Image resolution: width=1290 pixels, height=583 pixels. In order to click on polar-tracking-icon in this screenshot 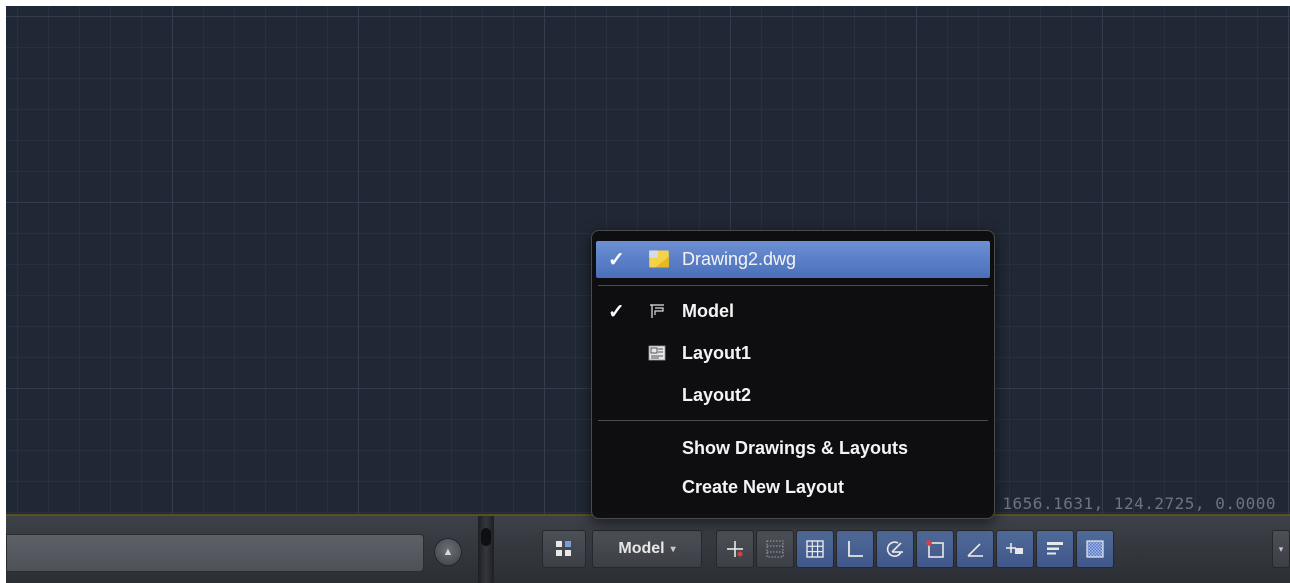, I will do `click(894, 549)`.